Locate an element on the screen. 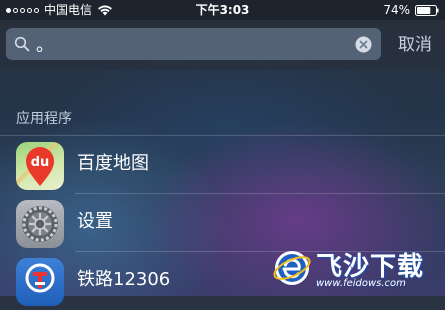 This screenshot has width=445, height=310. search-field is located at coordinates (193, 44).